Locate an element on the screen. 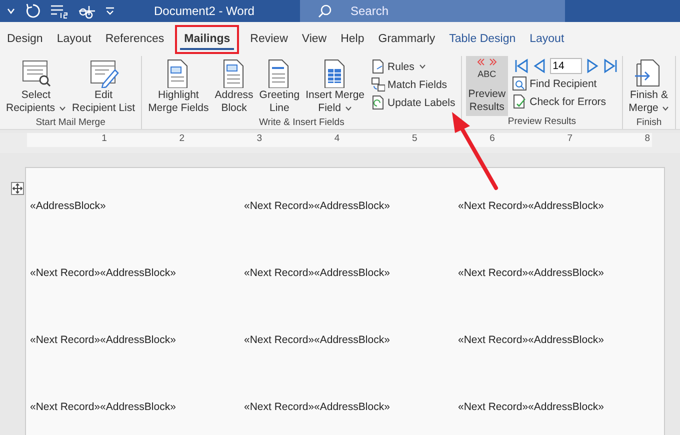  ribbon-button: Insert Merge Field is located at coordinates (335, 86).